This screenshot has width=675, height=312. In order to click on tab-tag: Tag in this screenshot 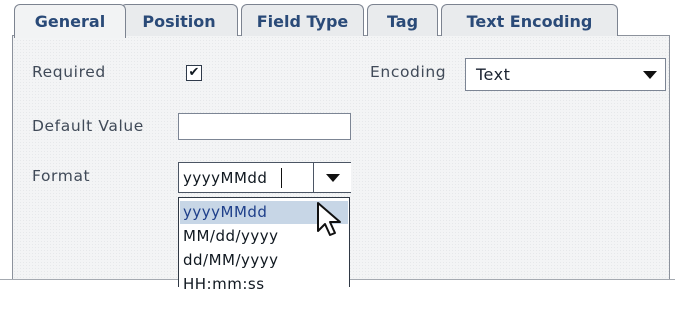, I will do `click(402, 20)`.